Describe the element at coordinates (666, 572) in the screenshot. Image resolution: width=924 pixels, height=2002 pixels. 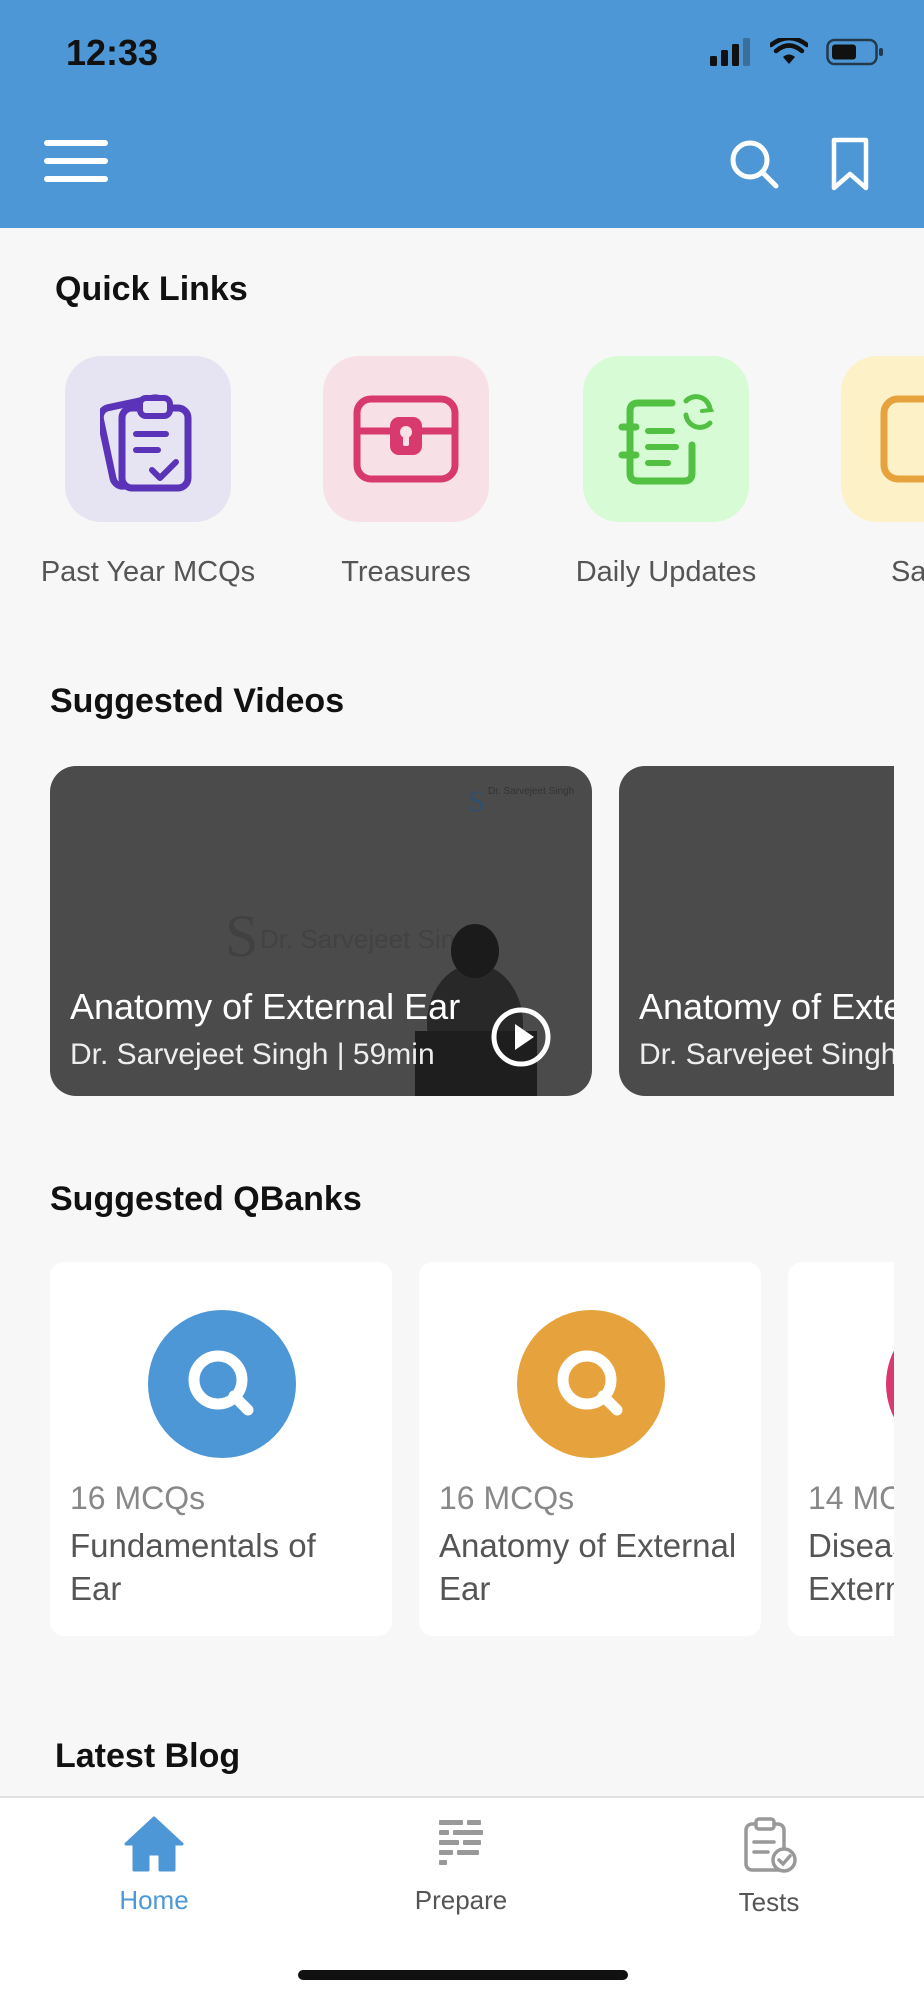
I see `quick-link-label: Daily Updates` at that location.